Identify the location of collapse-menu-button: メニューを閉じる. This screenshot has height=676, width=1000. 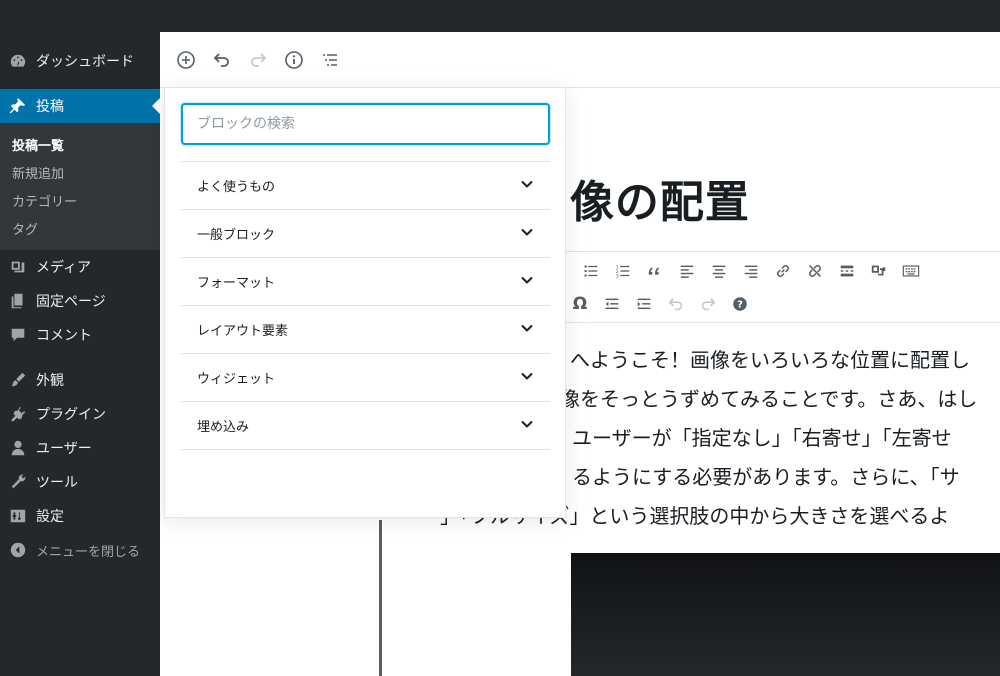
(80, 550).